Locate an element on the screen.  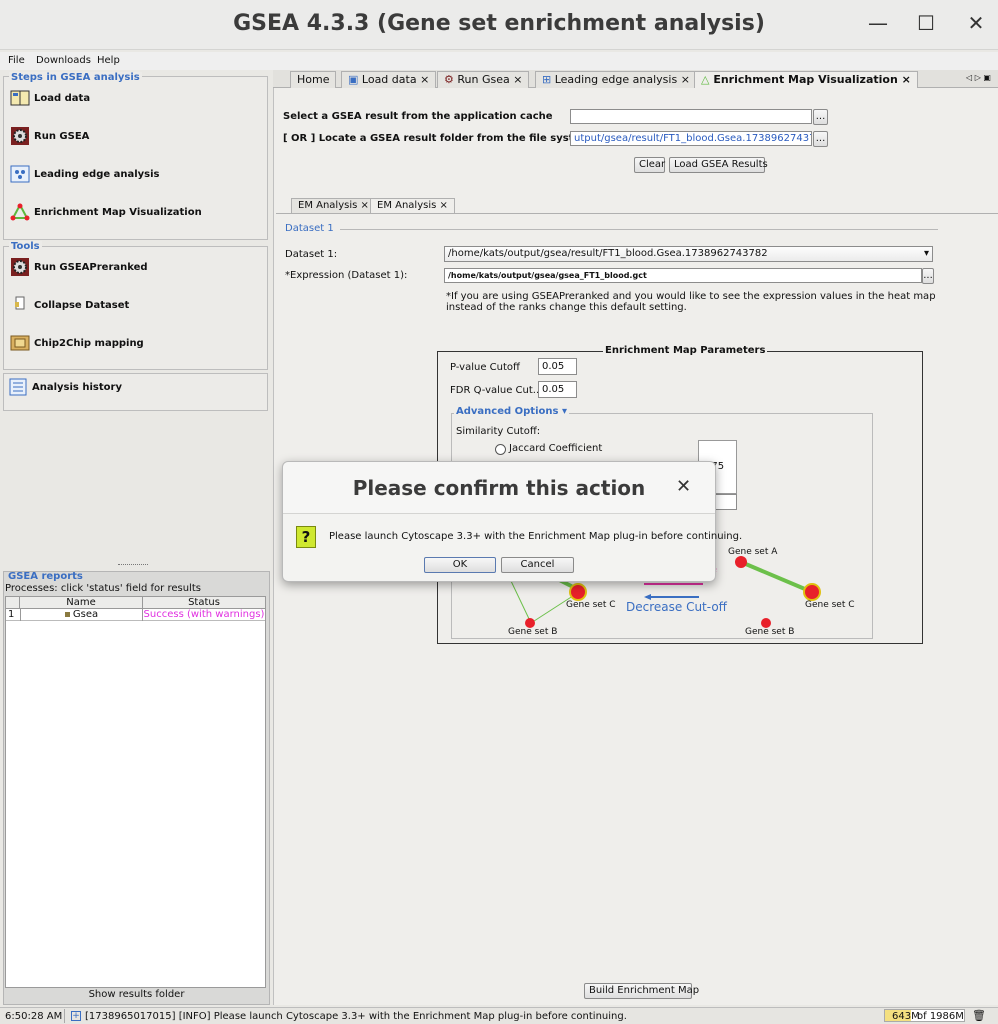
nav-analysis-history: Analysis history is located at coordinates (65, 388).